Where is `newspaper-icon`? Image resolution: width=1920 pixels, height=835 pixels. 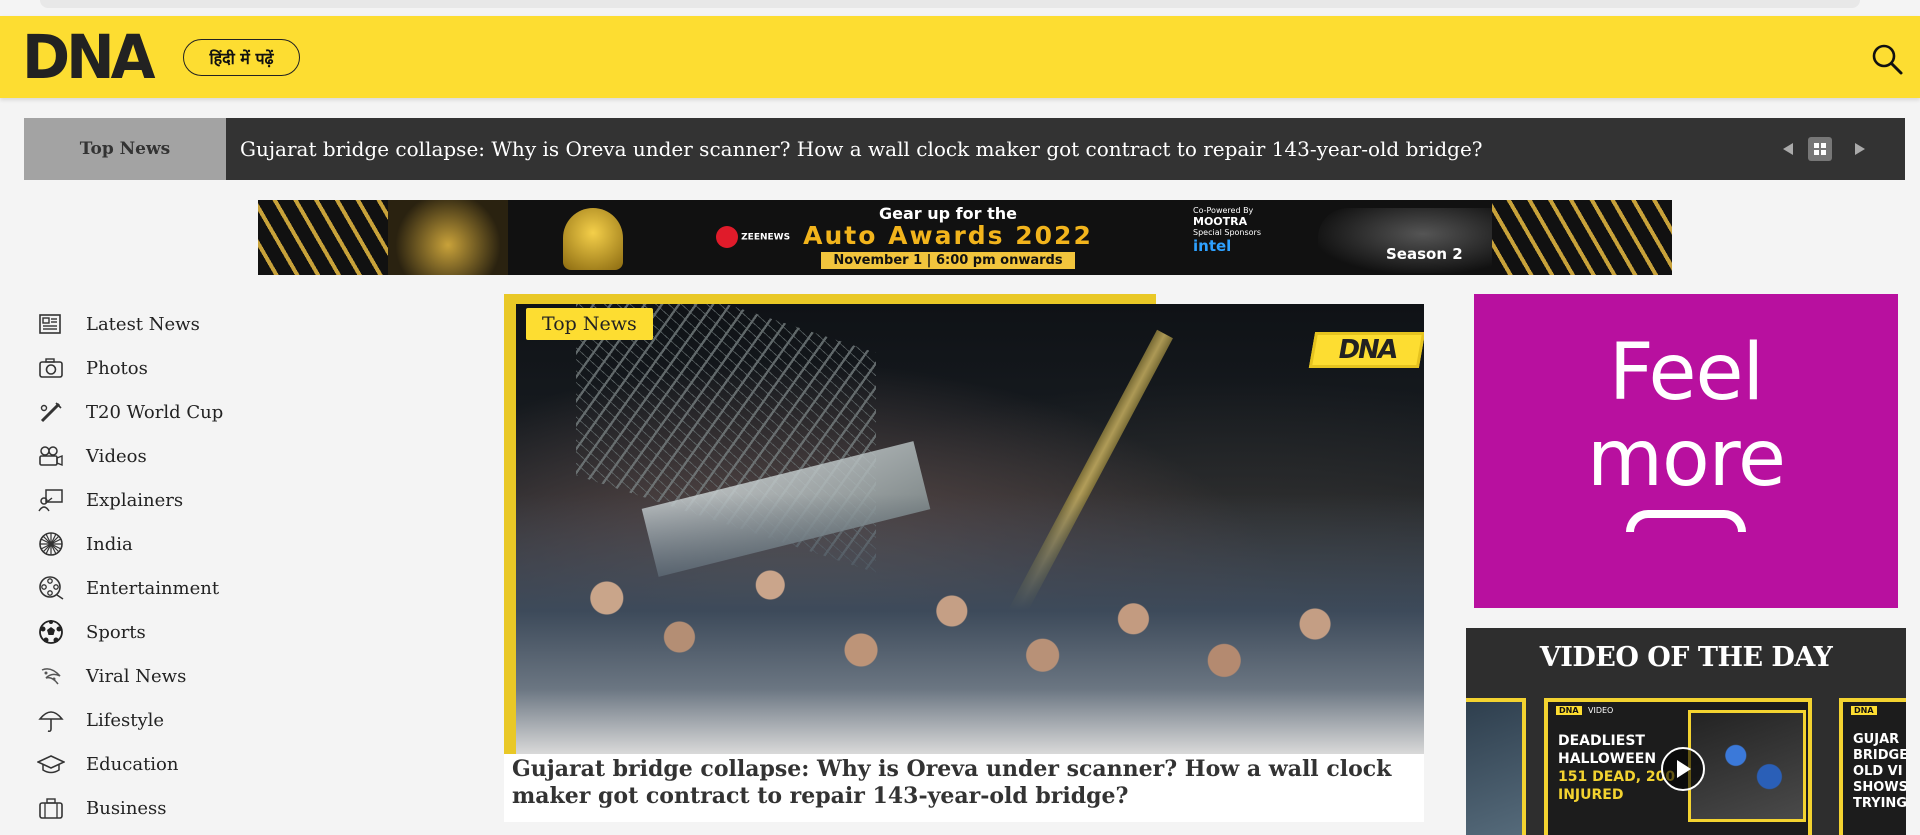 newspaper-icon is located at coordinates (51, 324).